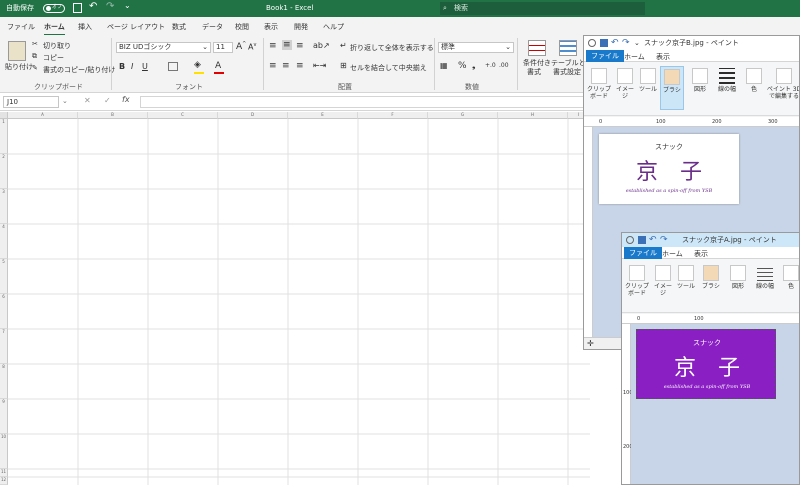  I want to click on tab-page-layout: ページ レイアウト, so click(136, 27).